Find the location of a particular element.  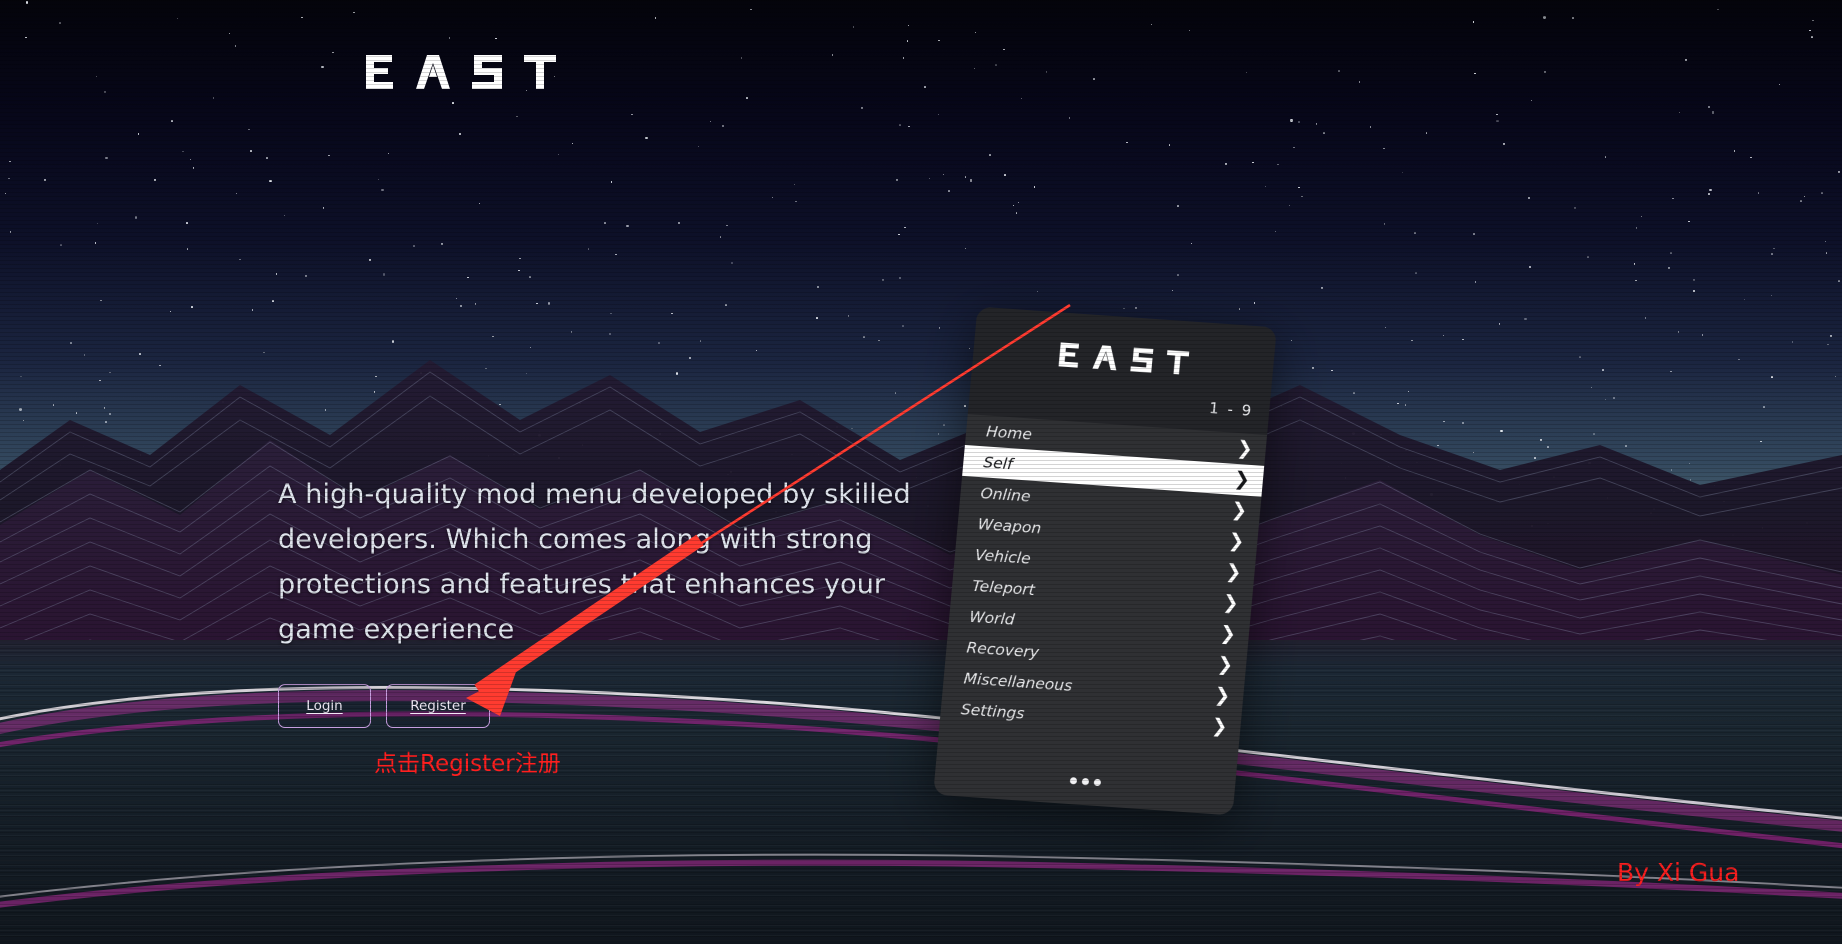

logo-letter-e-icon is located at coordinates (379, 72).